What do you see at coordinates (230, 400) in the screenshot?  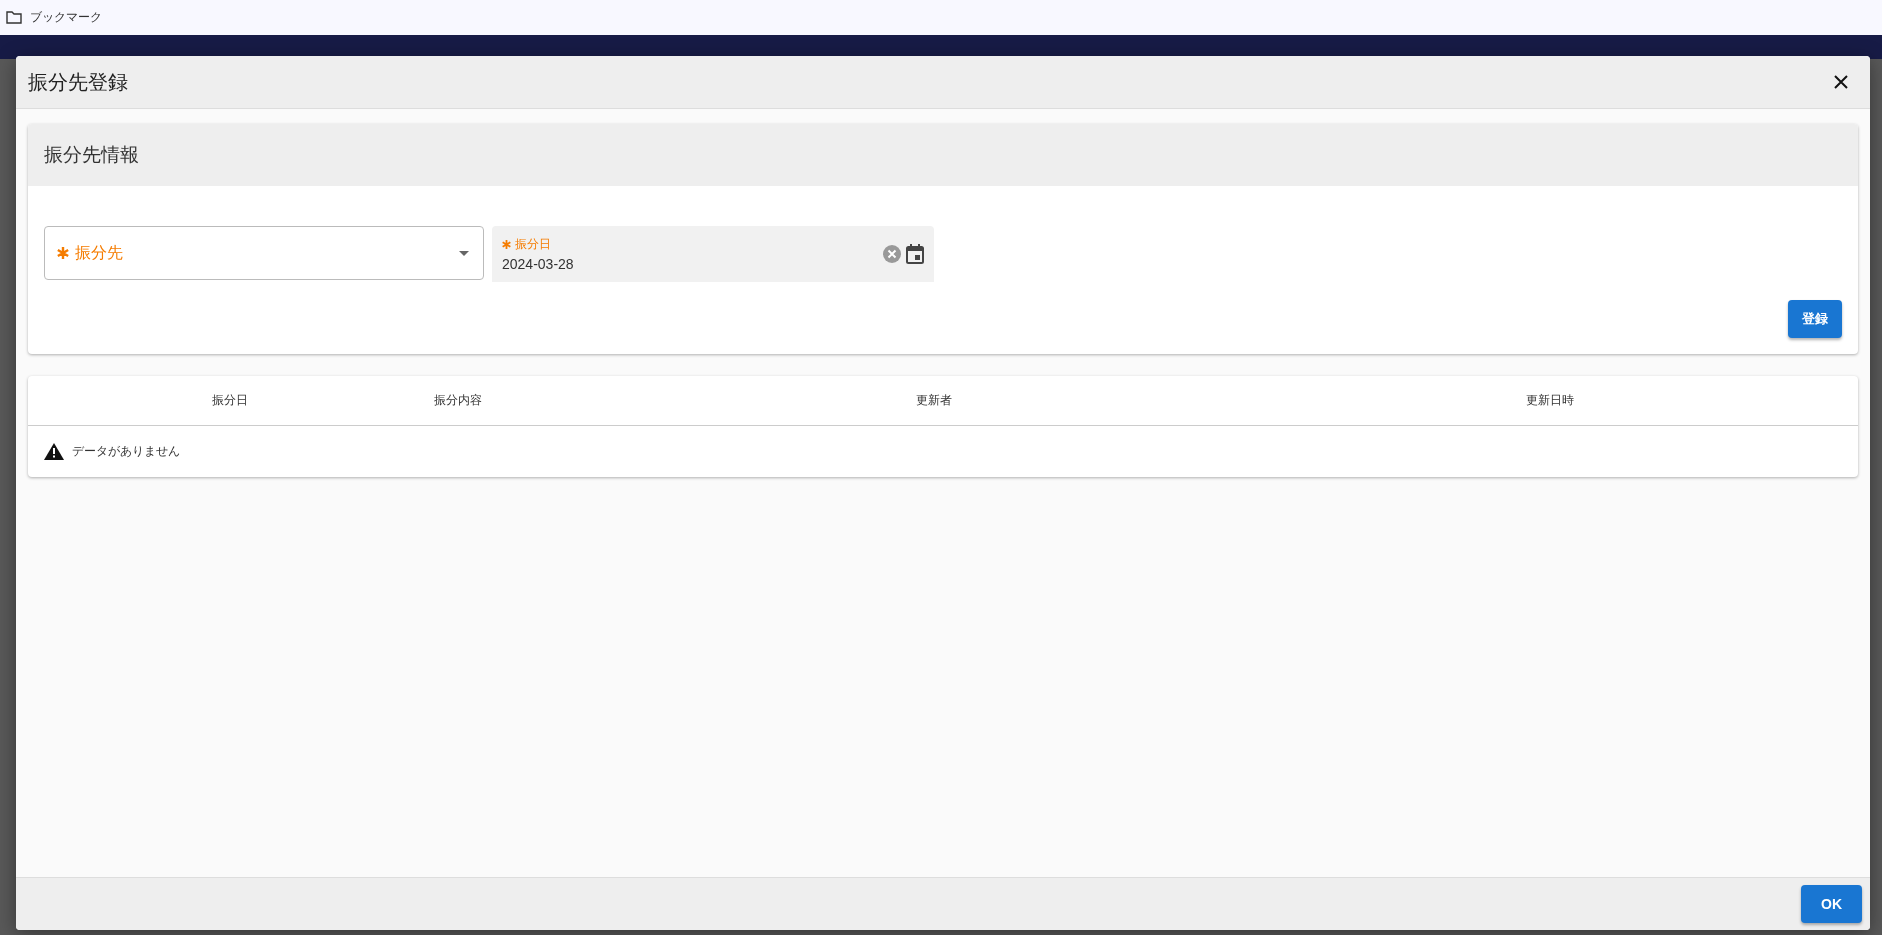 I see `column-header: 振分日` at bounding box center [230, 400].